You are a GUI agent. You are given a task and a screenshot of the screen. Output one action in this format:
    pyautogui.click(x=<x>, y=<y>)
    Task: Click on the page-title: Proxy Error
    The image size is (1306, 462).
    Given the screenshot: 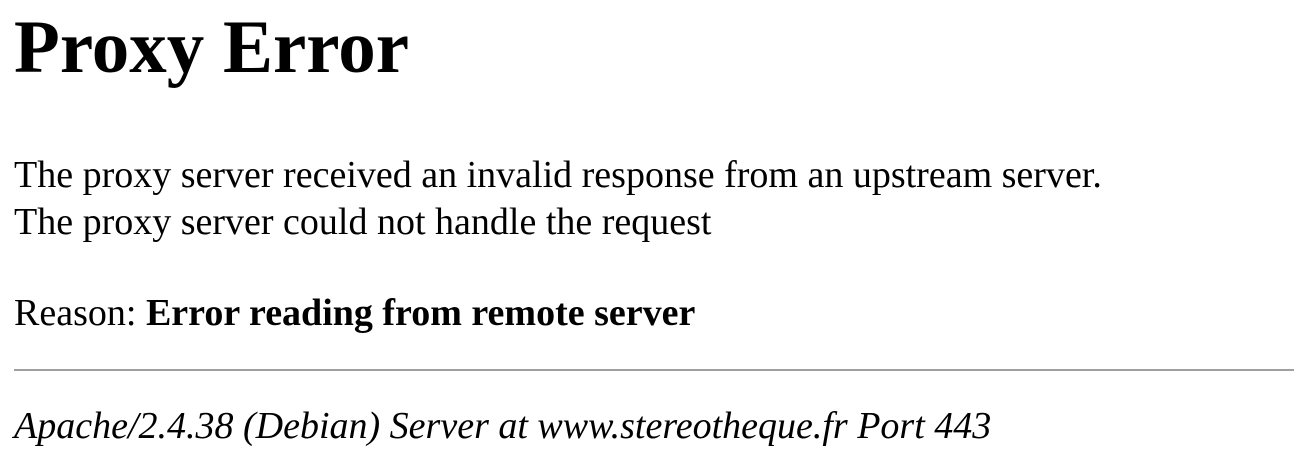 What is the action you would take?
    pyautogui.click(x=212, y=47)
    